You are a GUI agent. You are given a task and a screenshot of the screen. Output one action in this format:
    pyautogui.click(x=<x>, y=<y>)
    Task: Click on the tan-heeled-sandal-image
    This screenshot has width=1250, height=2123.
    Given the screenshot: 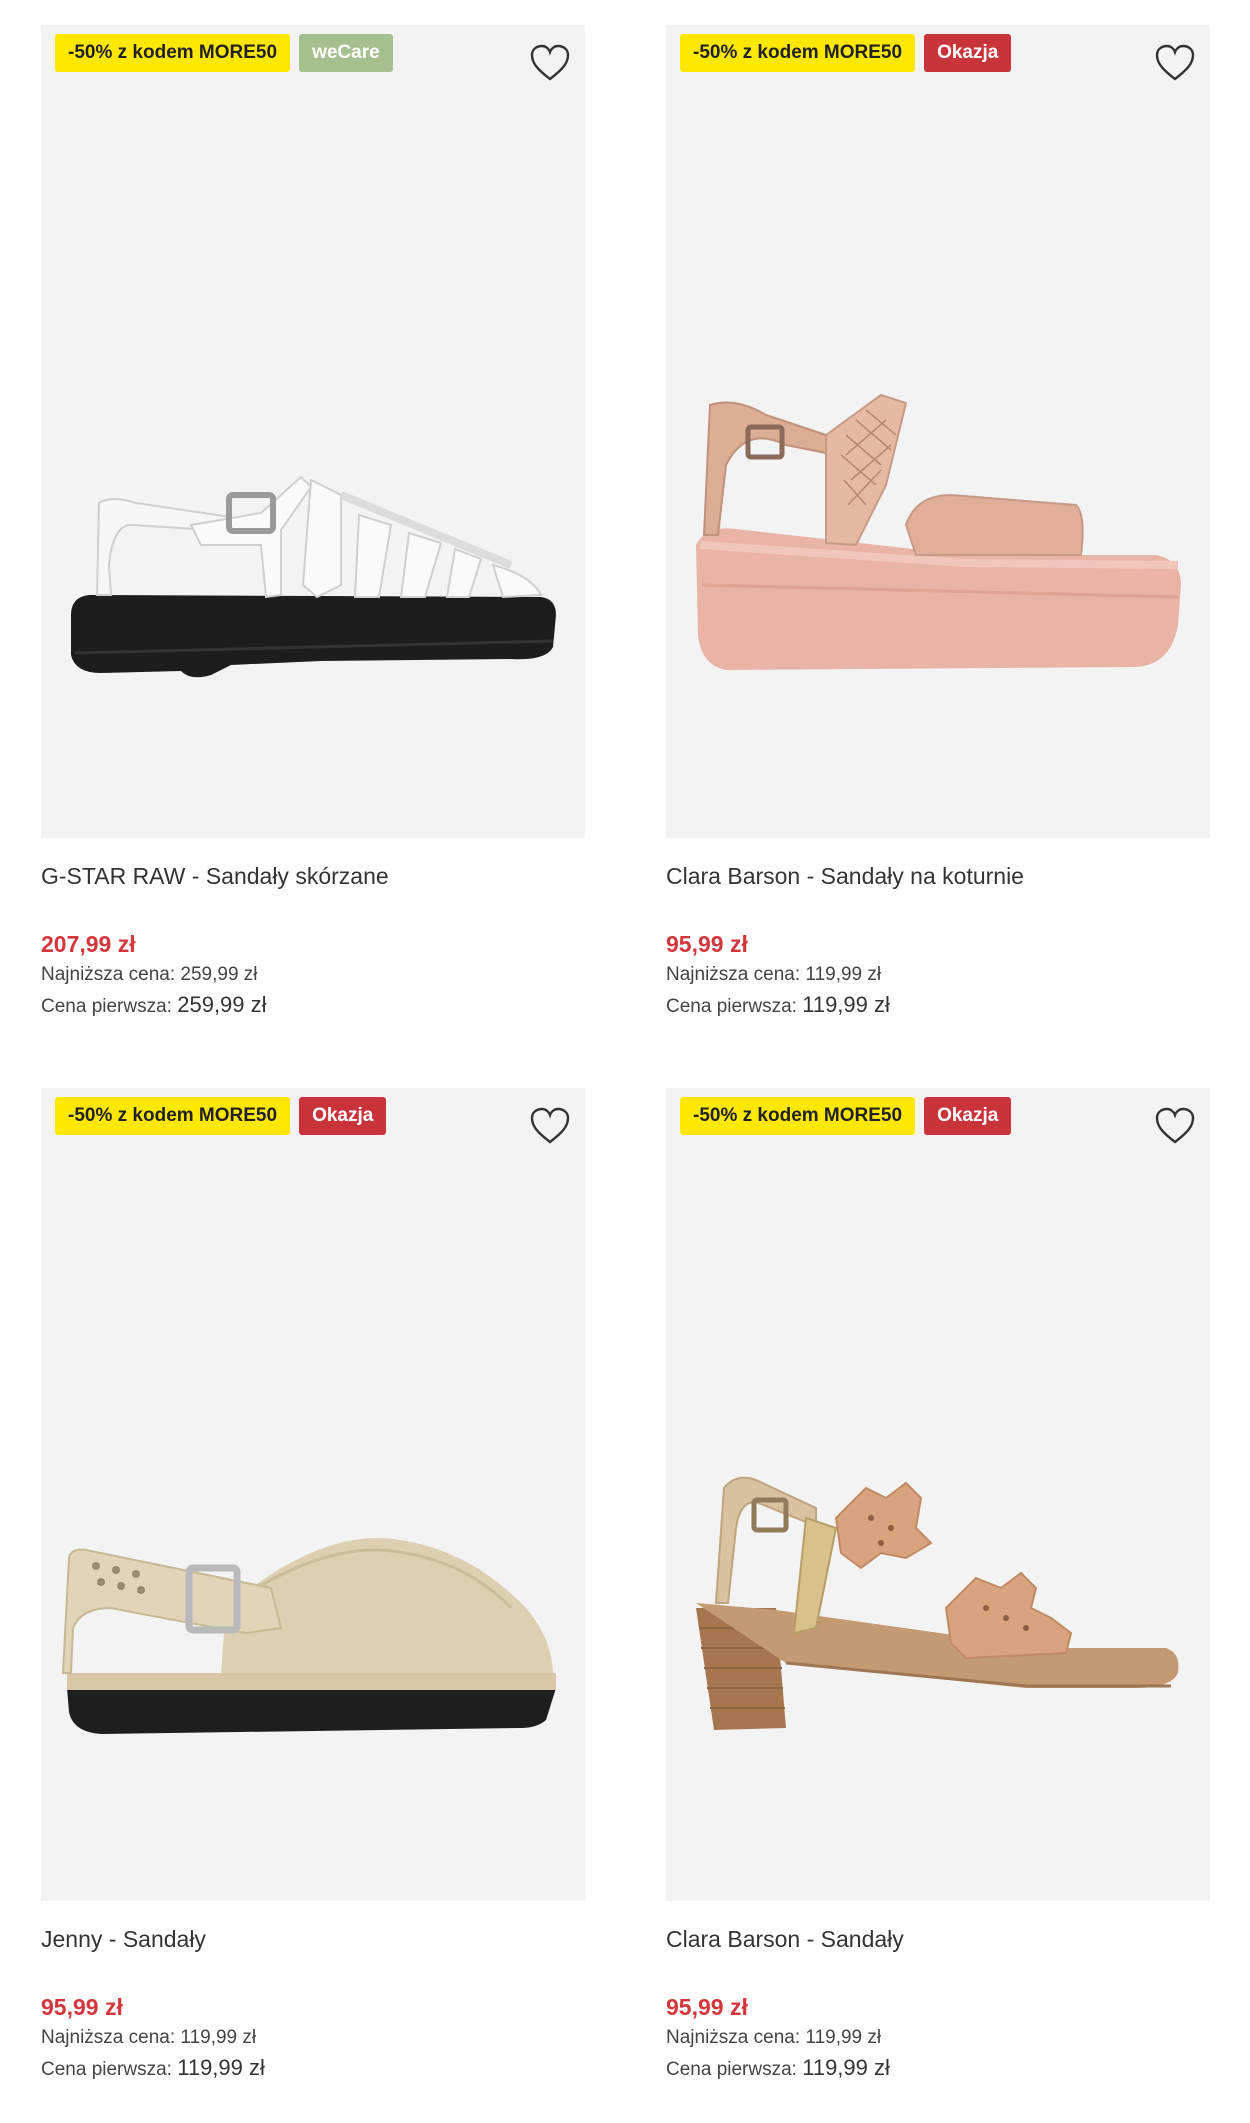 What is the action you would take?
    pyautogui.click(x=937, y=1603)
    